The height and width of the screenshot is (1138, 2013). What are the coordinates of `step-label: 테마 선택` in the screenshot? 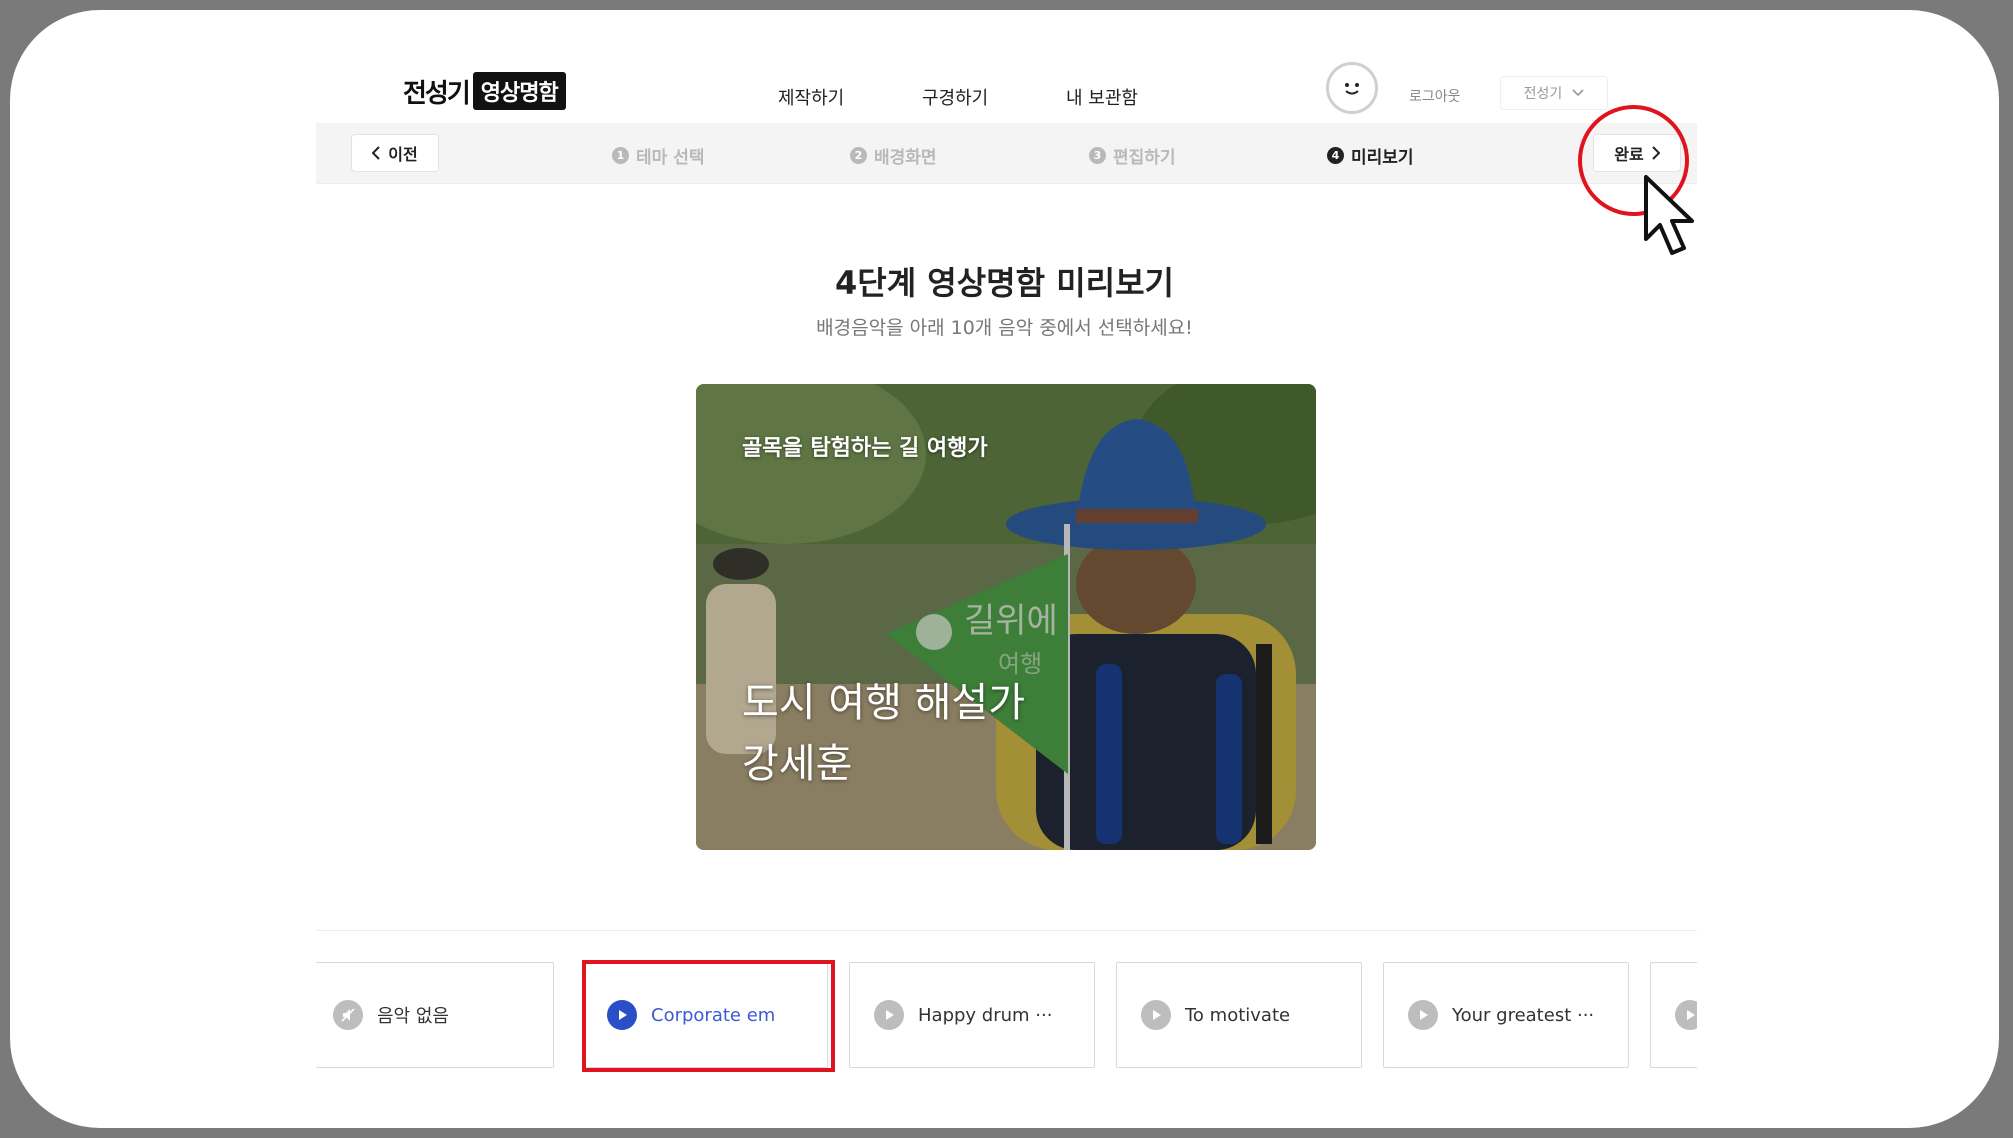 It's located at (670, 158).